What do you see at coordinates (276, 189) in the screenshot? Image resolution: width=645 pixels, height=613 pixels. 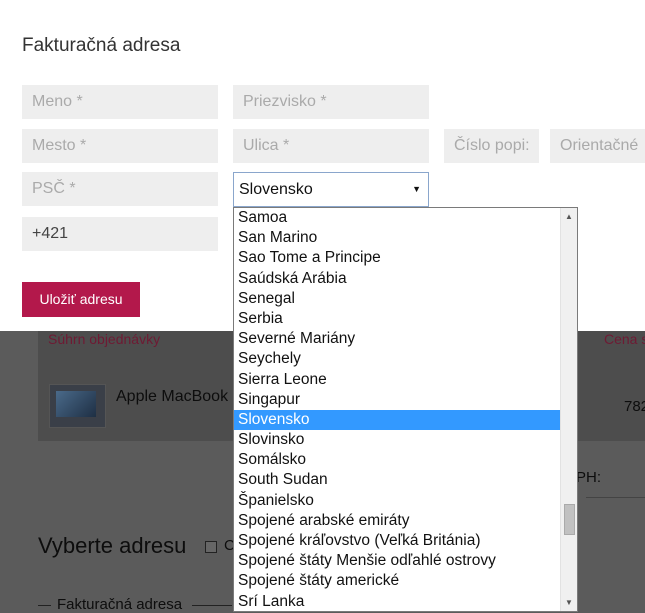 I see `country-select-value: Slovensko` at bounding box center [276, 189].